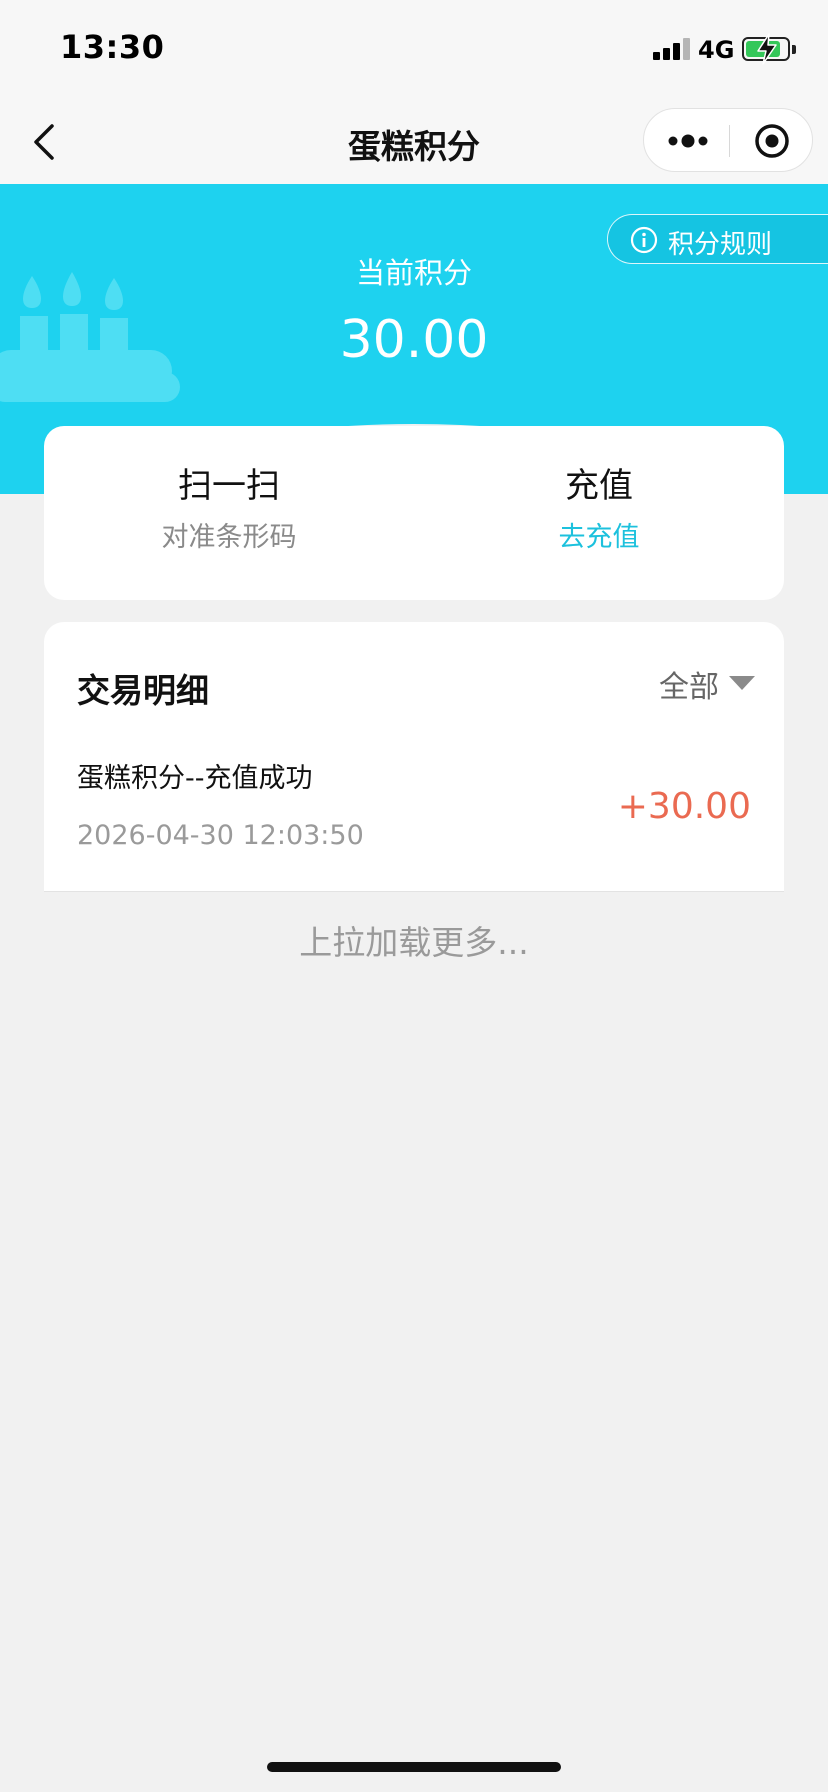 The height and width of the screenshot is (1792, 828). I want to click on filter-label: 全部, so click(689, 687).